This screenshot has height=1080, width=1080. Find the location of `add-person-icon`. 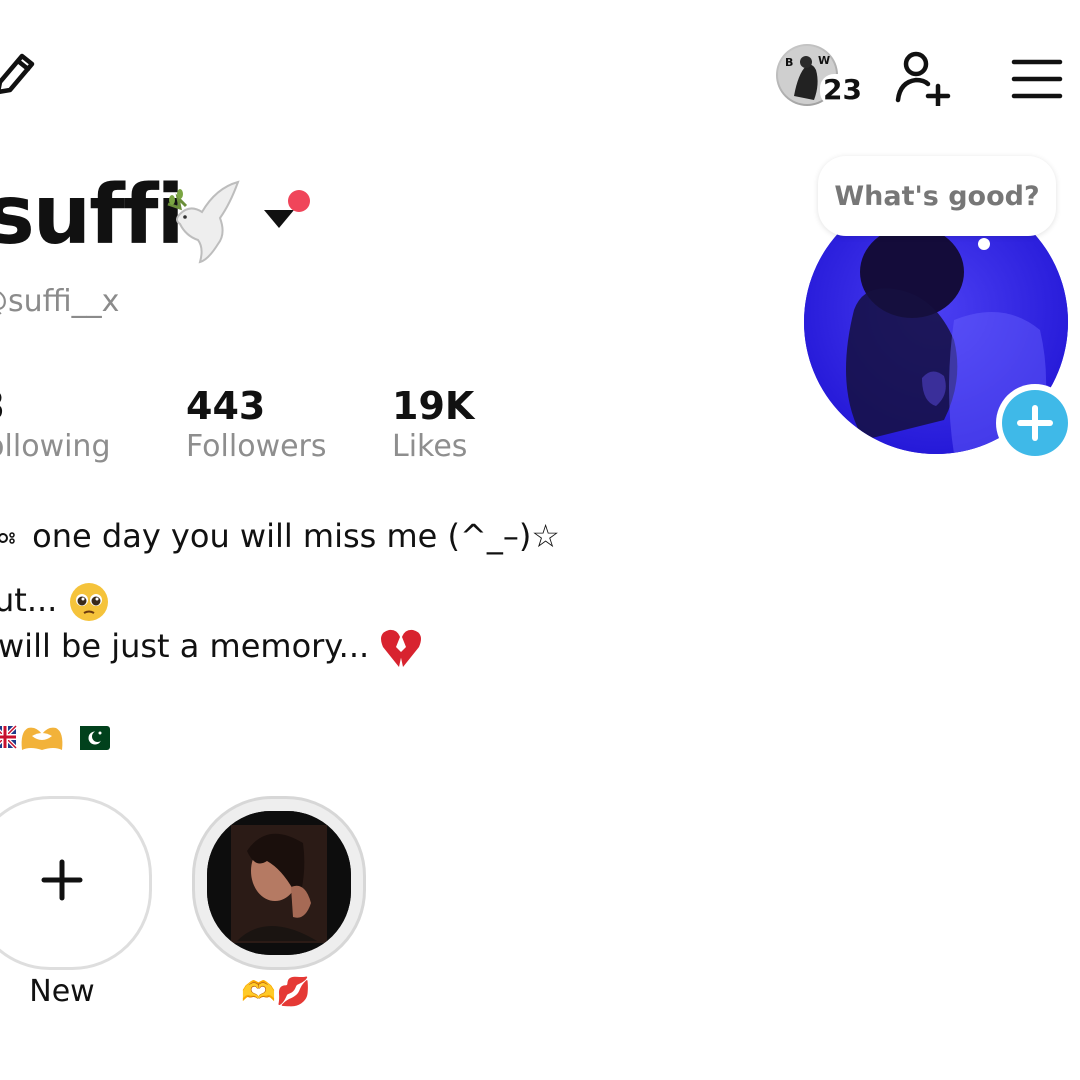

add-person-icon is located at coordinates (923, 78).